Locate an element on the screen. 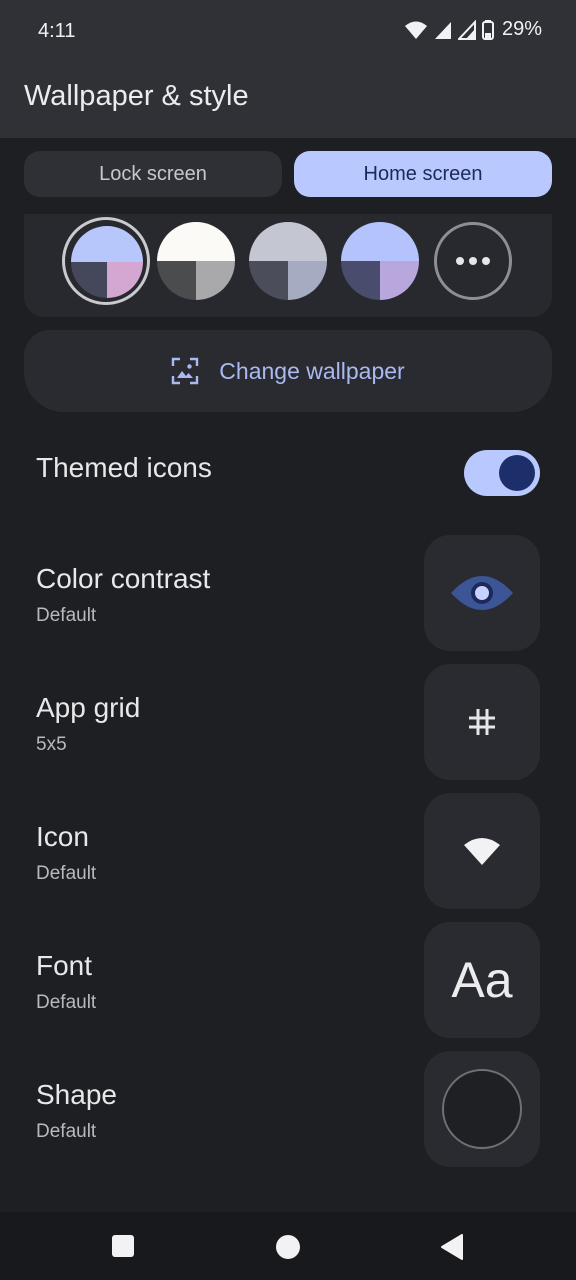  color-contrast-row: Color contrast Default is located at coordinates (288, 593).